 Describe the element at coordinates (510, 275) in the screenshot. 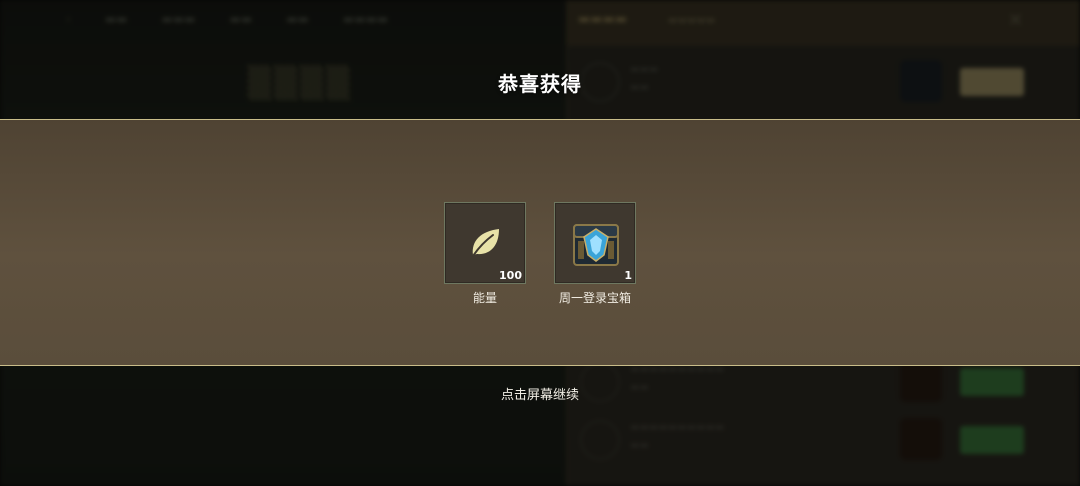

I see `reward-count: 100` at that location.